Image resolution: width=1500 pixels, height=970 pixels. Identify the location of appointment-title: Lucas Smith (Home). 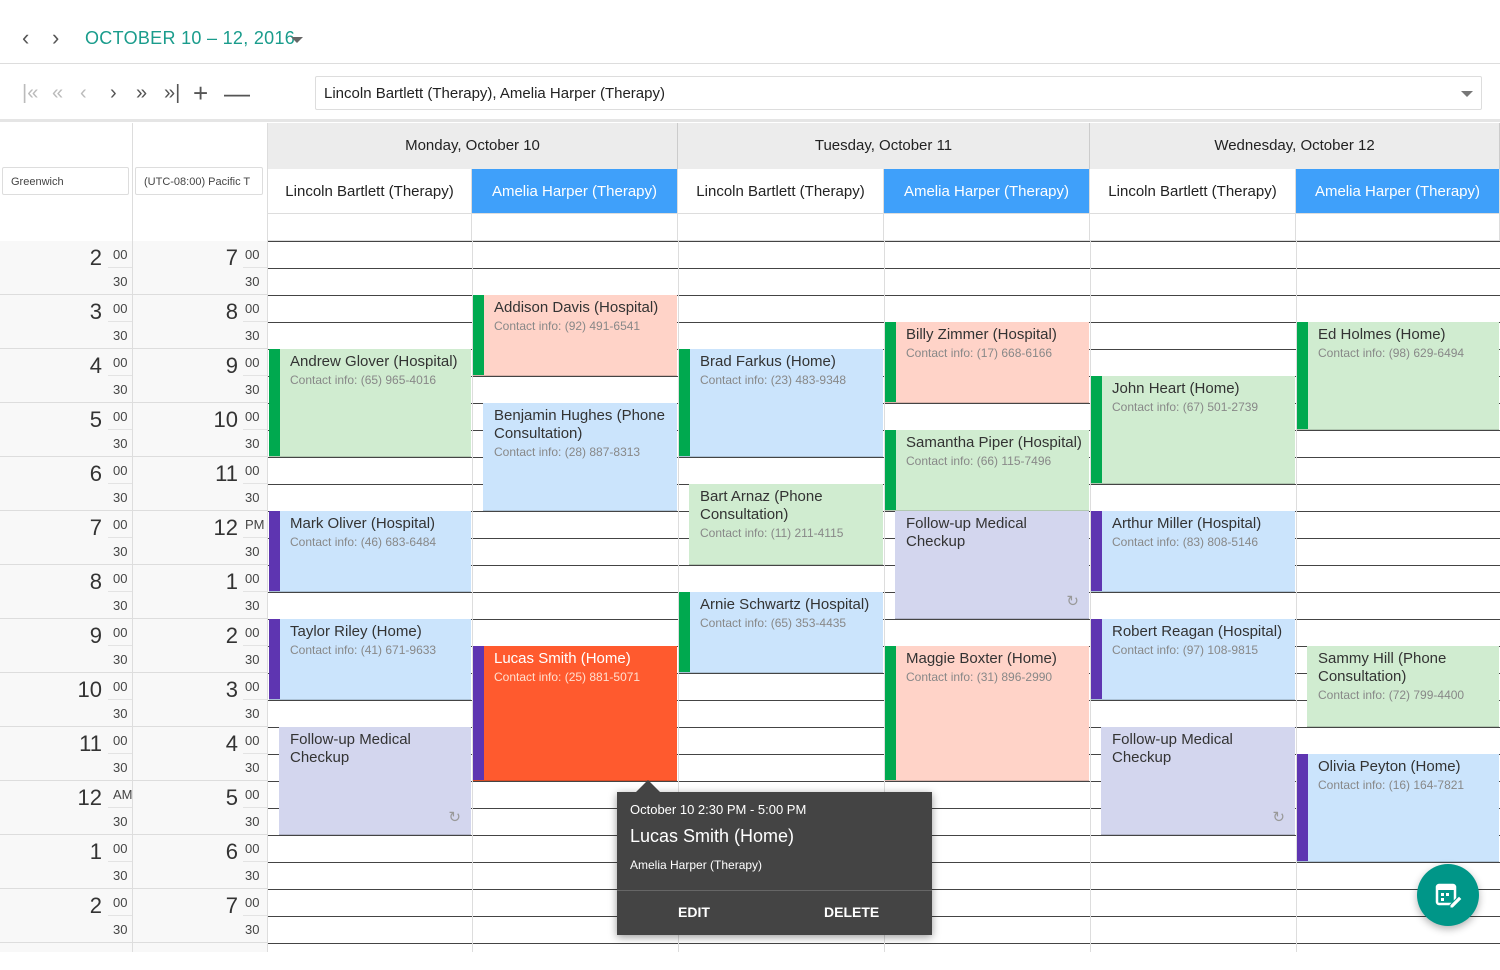
(562, 658).